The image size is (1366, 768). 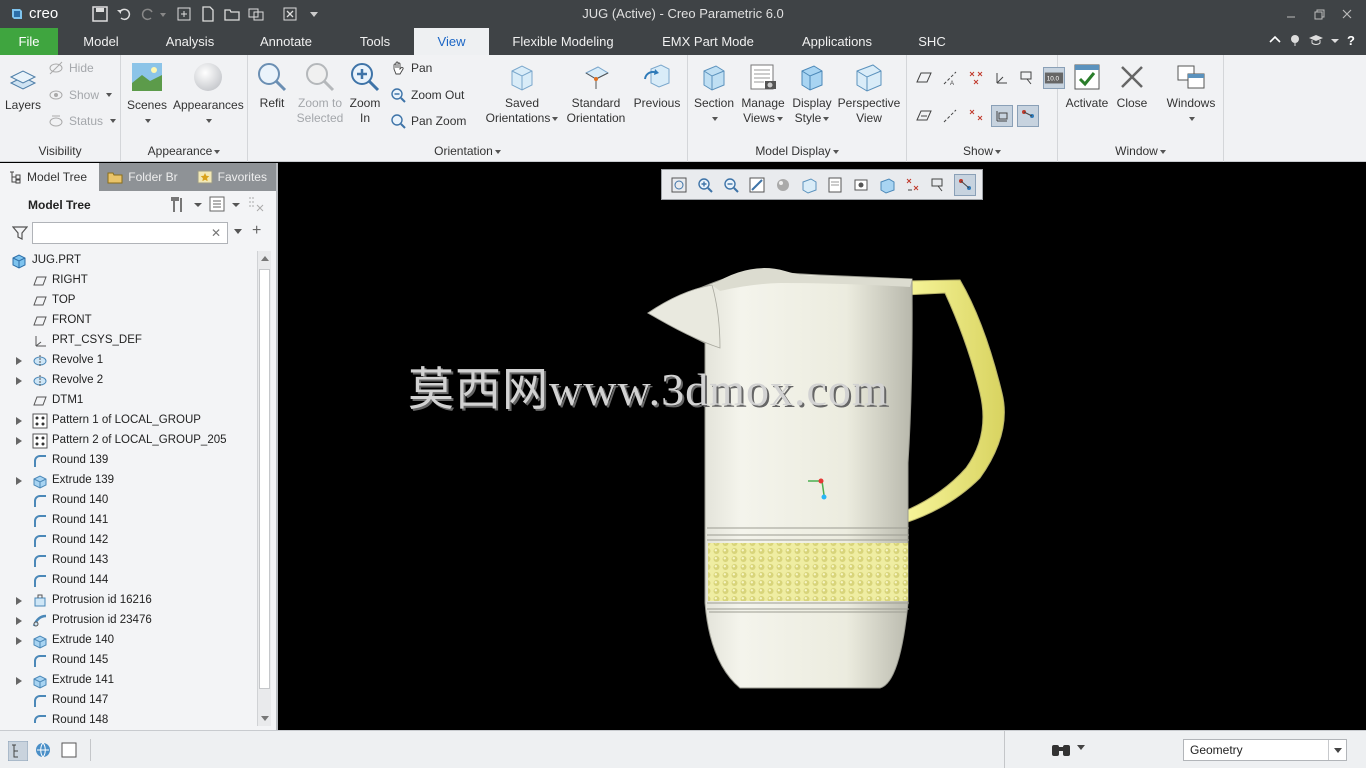 I want to click on csys-display-icon, so click(x=1002, y=78).